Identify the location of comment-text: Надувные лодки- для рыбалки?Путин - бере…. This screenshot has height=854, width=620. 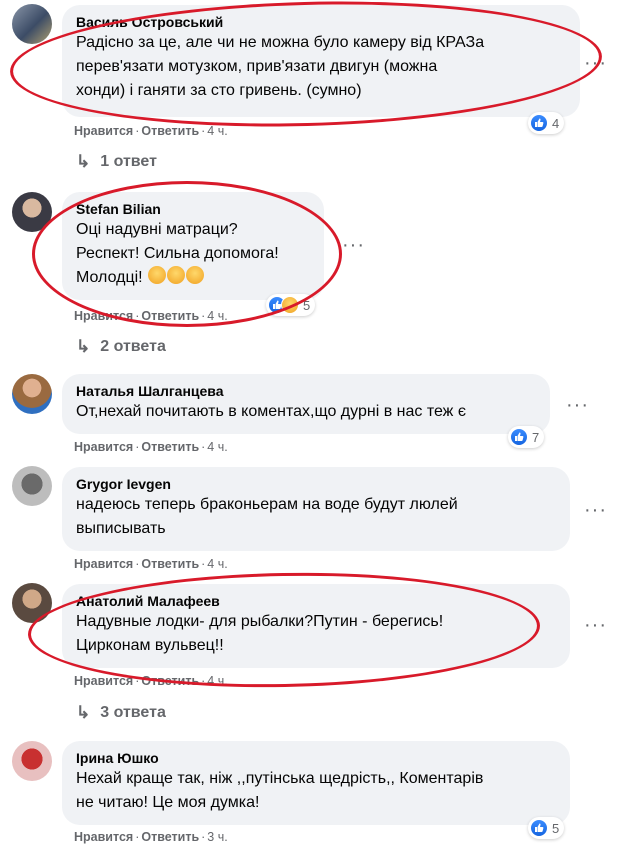
(260, 633).